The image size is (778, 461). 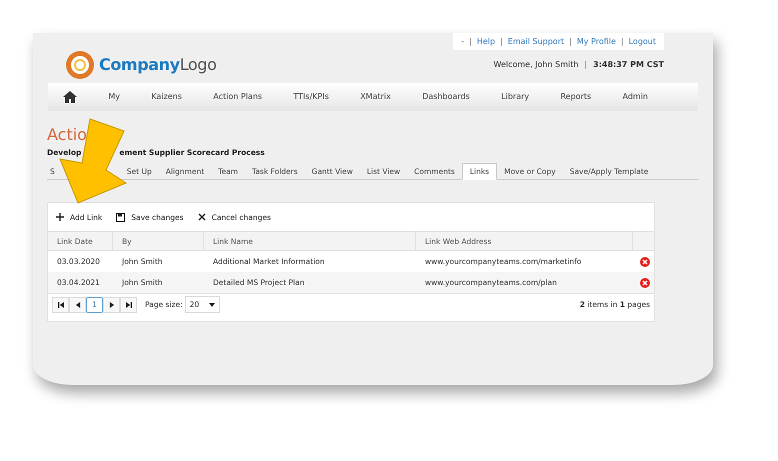 What do you see at coordinates (536, 65) in the screenshot?
I see `welcome-text: Welcome, John Smith` at bounding box center [536, 65].